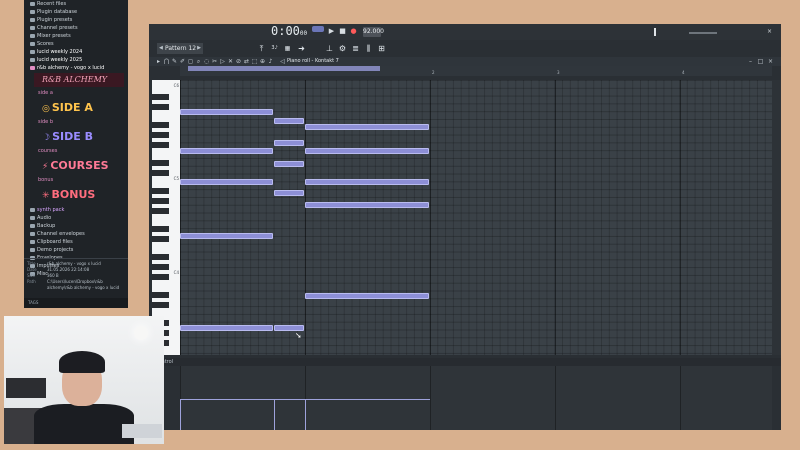 This screenshot has width=800, height=450. What do you see at coordinates (76, 166) in the screenshot?
I see `courses-folder: ⚡ COURSES` at bounding box center [76, 166].